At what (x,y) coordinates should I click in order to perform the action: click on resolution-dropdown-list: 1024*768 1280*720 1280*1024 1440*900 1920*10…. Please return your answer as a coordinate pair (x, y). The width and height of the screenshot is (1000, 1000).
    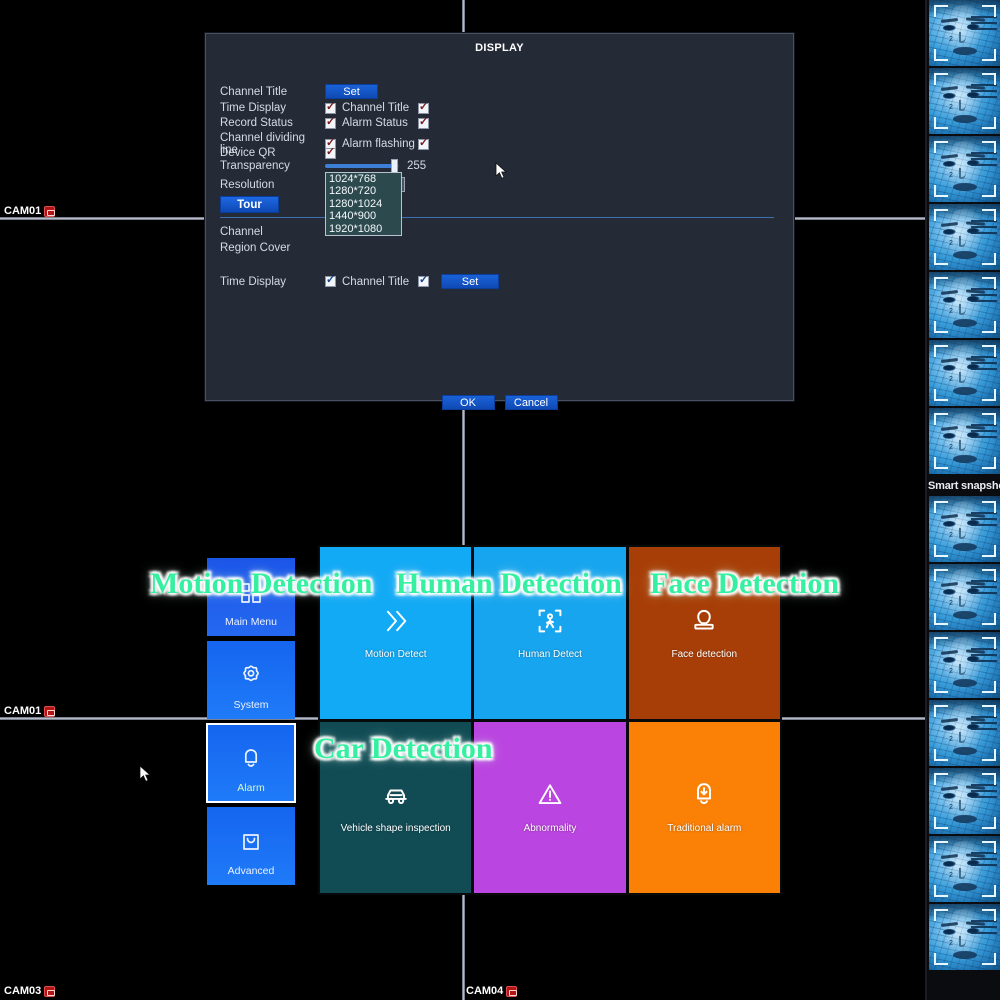
    Looking at the image, I should click on (363, 204).